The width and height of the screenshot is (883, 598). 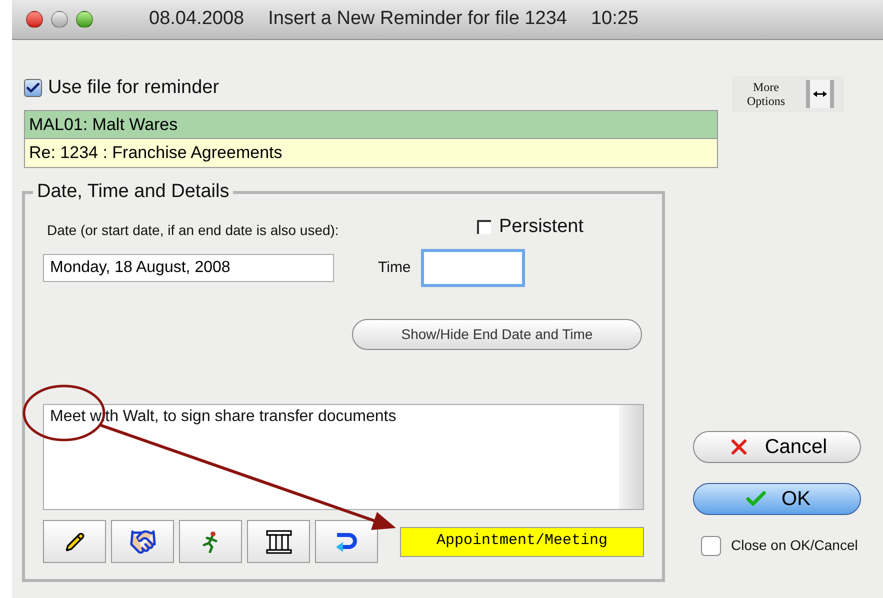 What do you see at coordinates (210, 541) in the screenshot?
I see `running-figure-icon` at bounding box center [210, 541].